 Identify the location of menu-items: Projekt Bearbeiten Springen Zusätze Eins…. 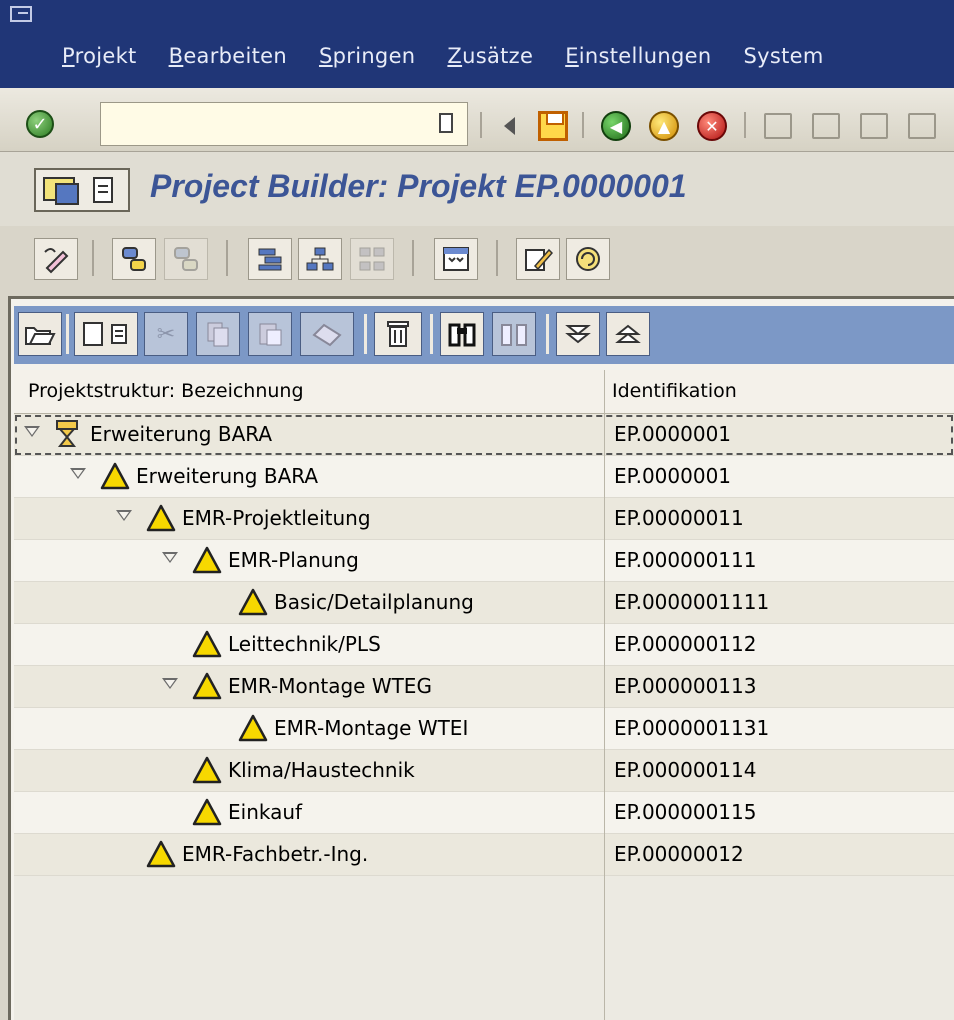
(459, 56).